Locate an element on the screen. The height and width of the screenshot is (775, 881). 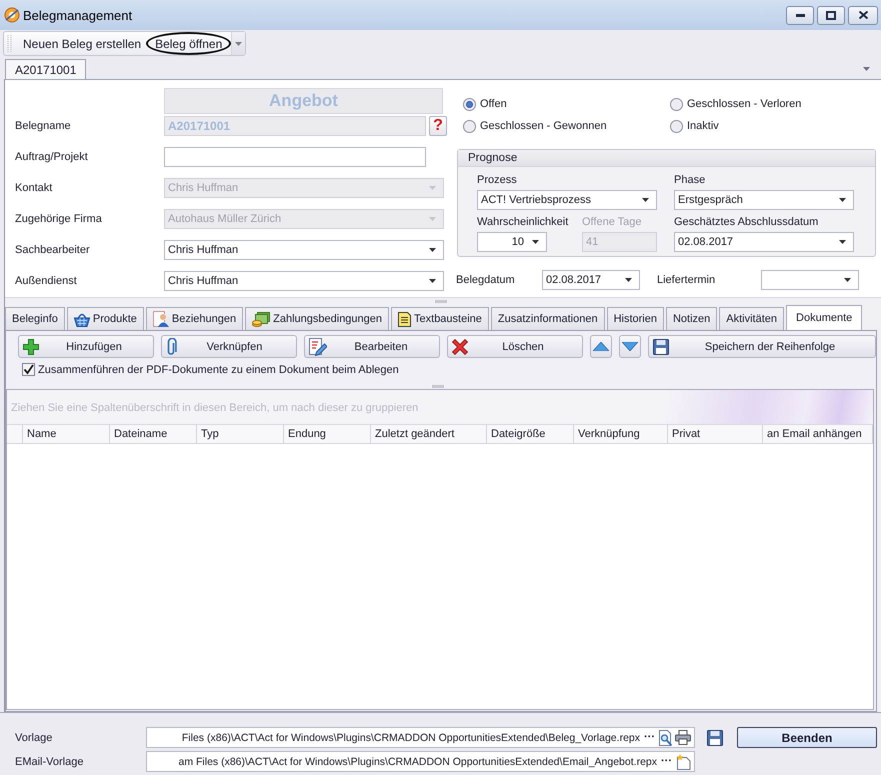
field-label: Offene Tage is located at coordinates (612, 222).